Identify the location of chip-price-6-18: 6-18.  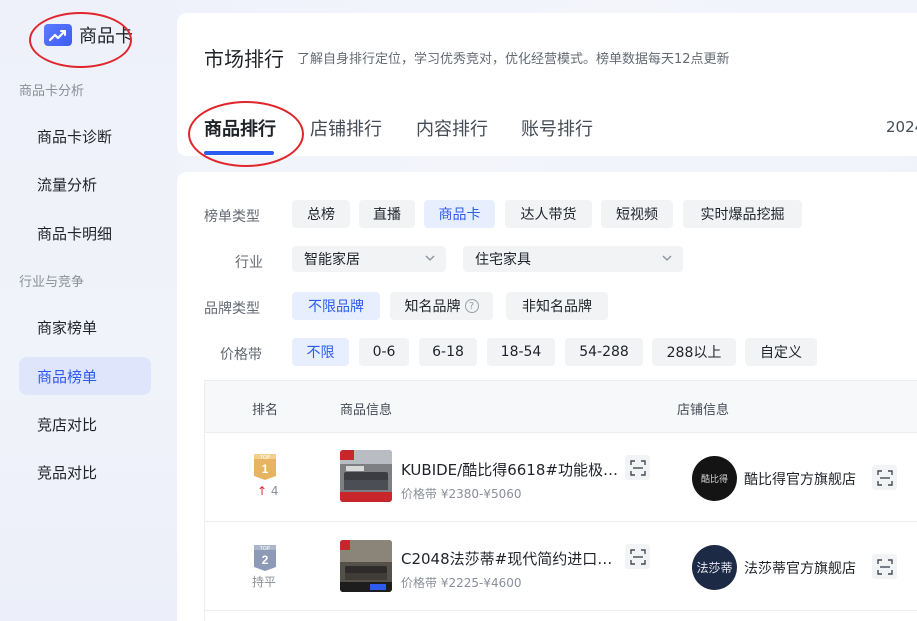
(448, 352).